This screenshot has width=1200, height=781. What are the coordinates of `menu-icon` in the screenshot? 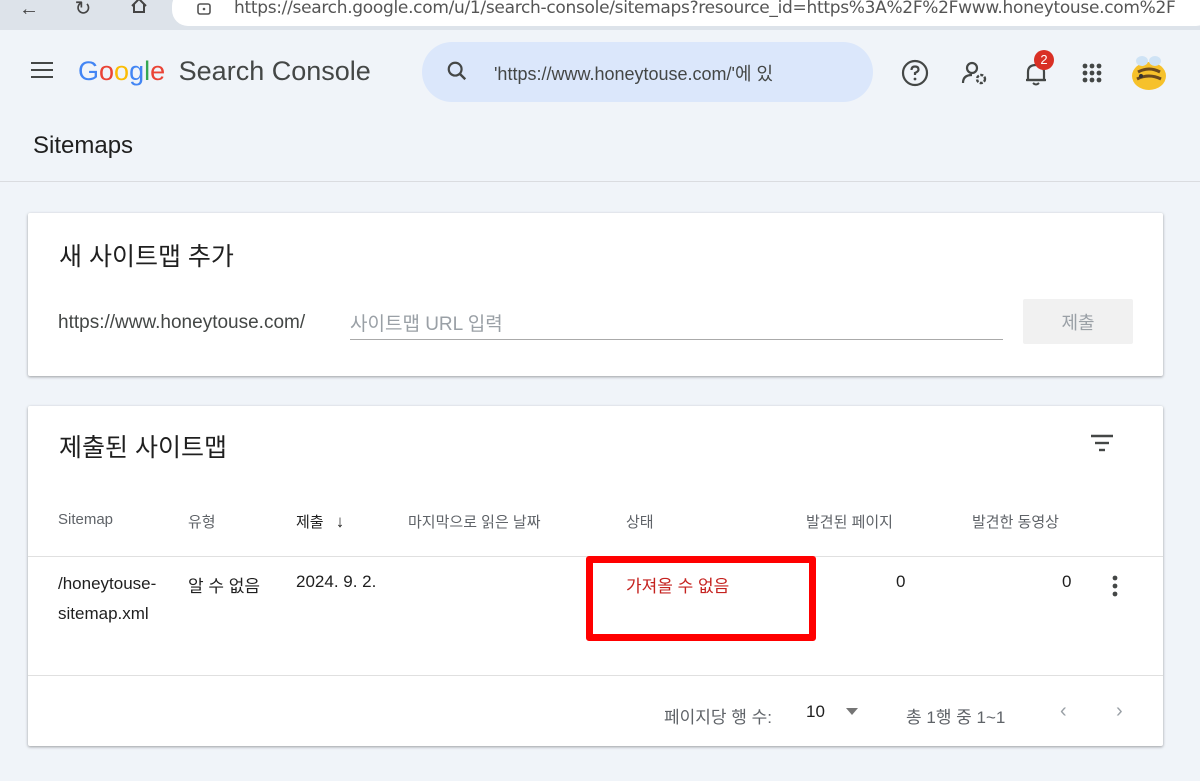 It's located at (43, 72).